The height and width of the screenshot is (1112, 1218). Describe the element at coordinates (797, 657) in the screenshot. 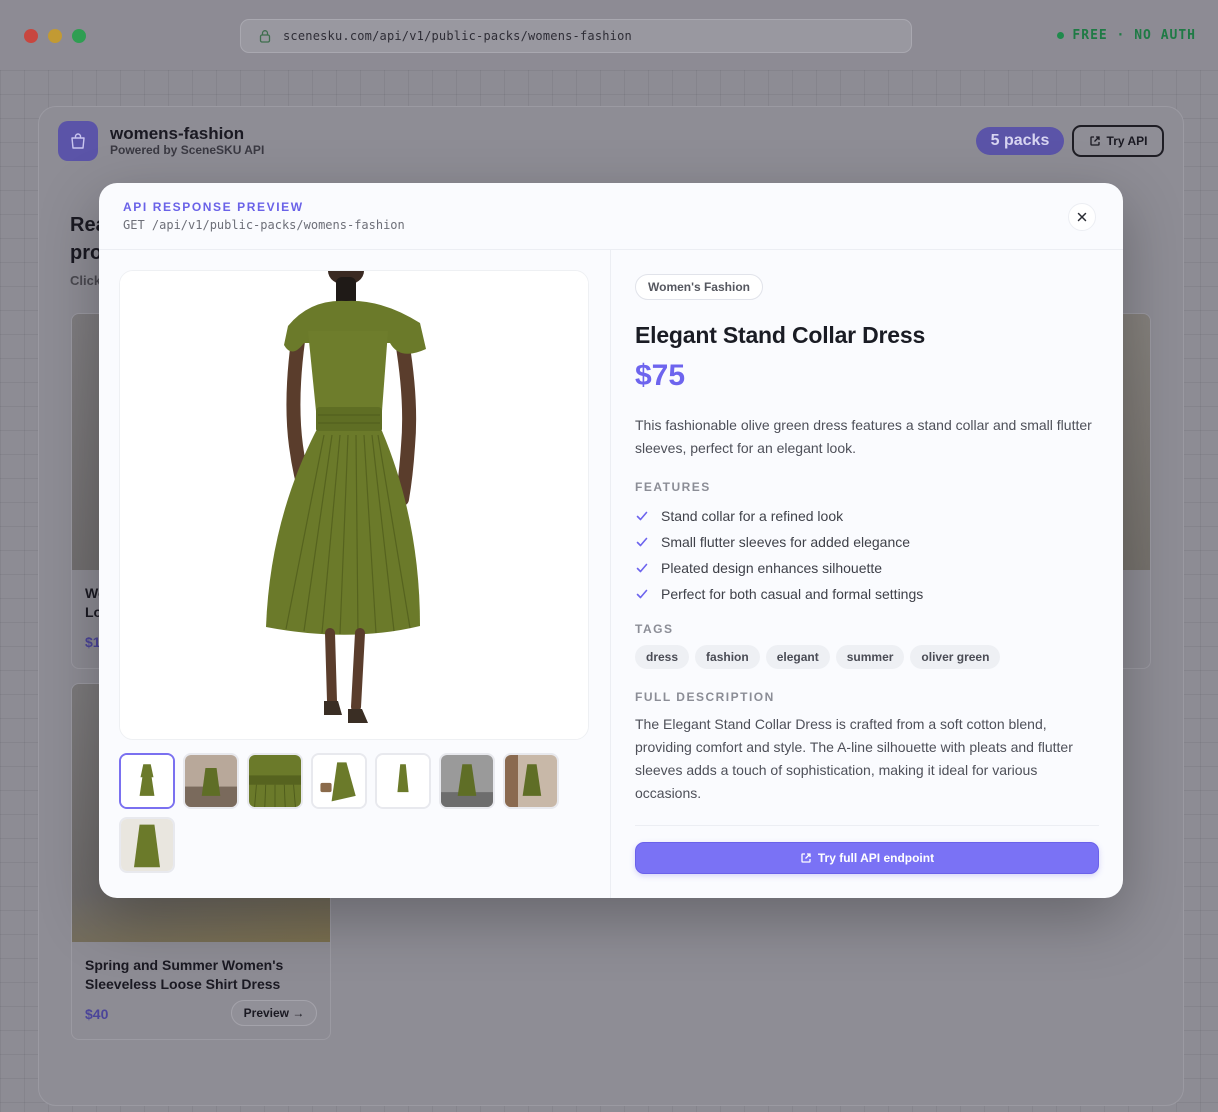

I see `tag-chip: elegant` at that location.